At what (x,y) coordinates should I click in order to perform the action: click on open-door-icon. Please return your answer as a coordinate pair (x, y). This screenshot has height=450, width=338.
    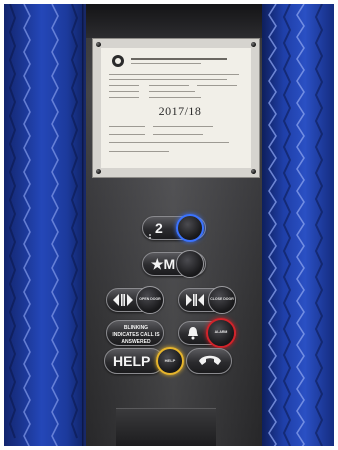
    Looking at the image, I should click on (123, 300).